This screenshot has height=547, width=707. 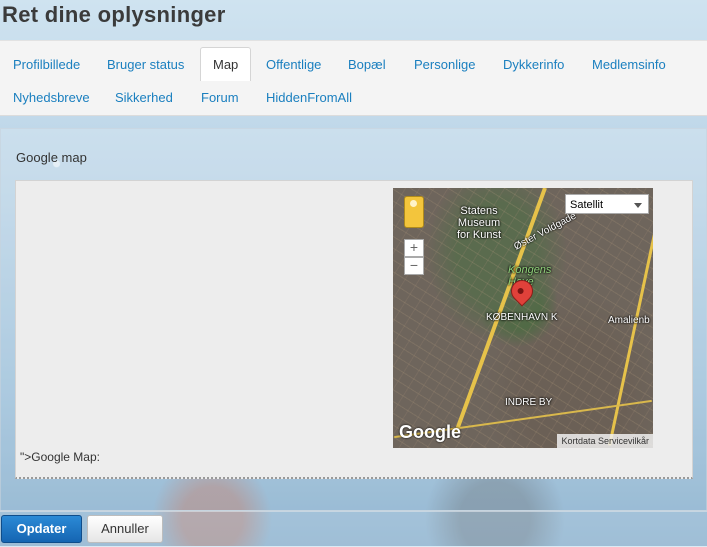 I want to click on tab-hiddenfromall: HiddenFromAll, so click(x=309, y=97).